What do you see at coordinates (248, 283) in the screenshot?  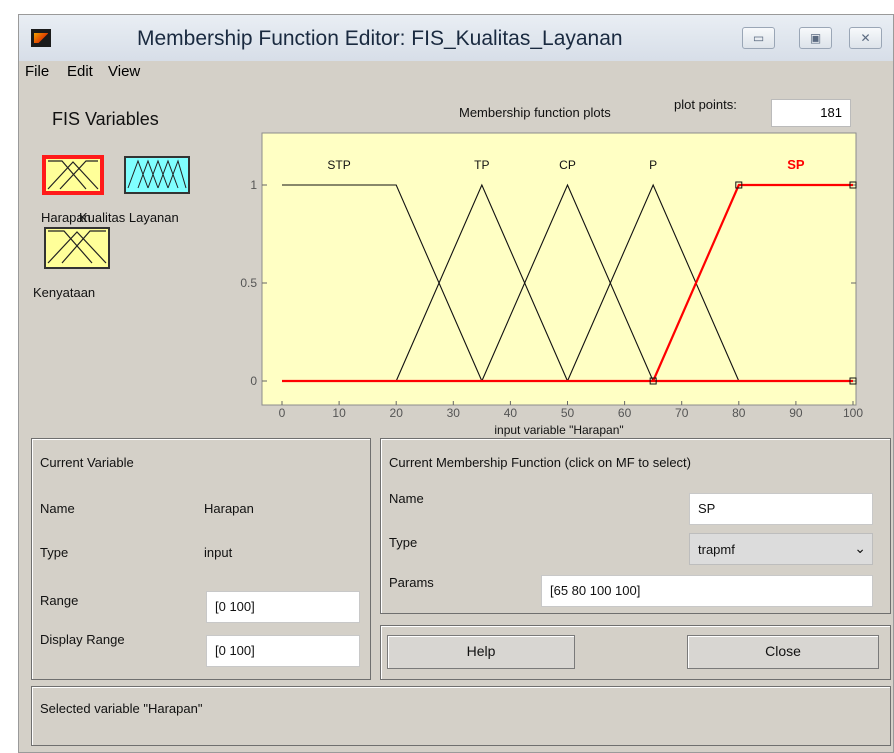 I see `y-tick-label: 0.5` at bounding box center [248, 283].